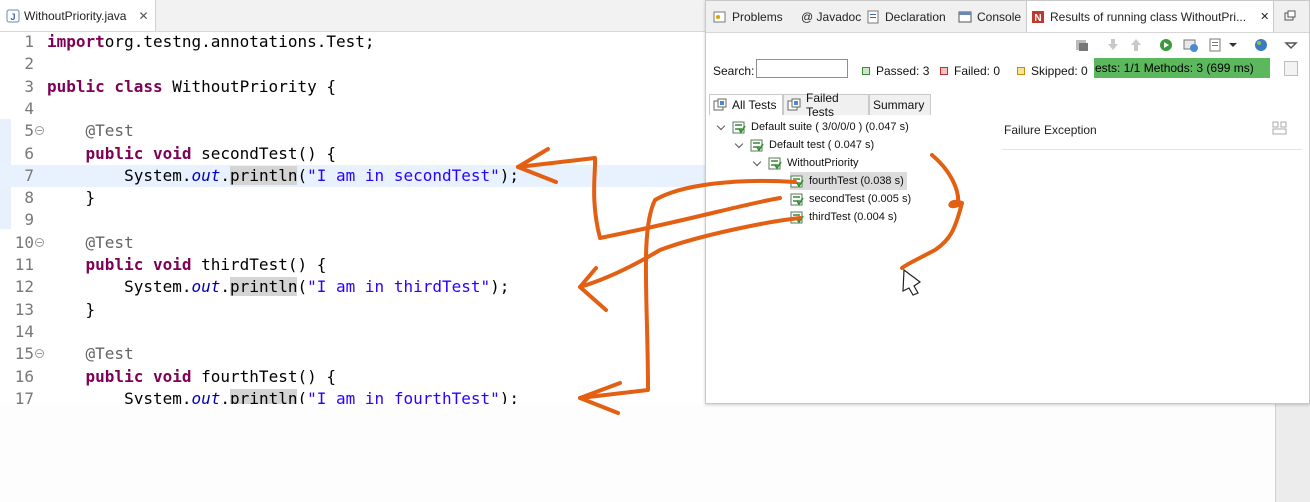  What do you see at coordinates (24, 376) in the screenshot?
I see `line-number: 16` at bounding box center [24, 376].